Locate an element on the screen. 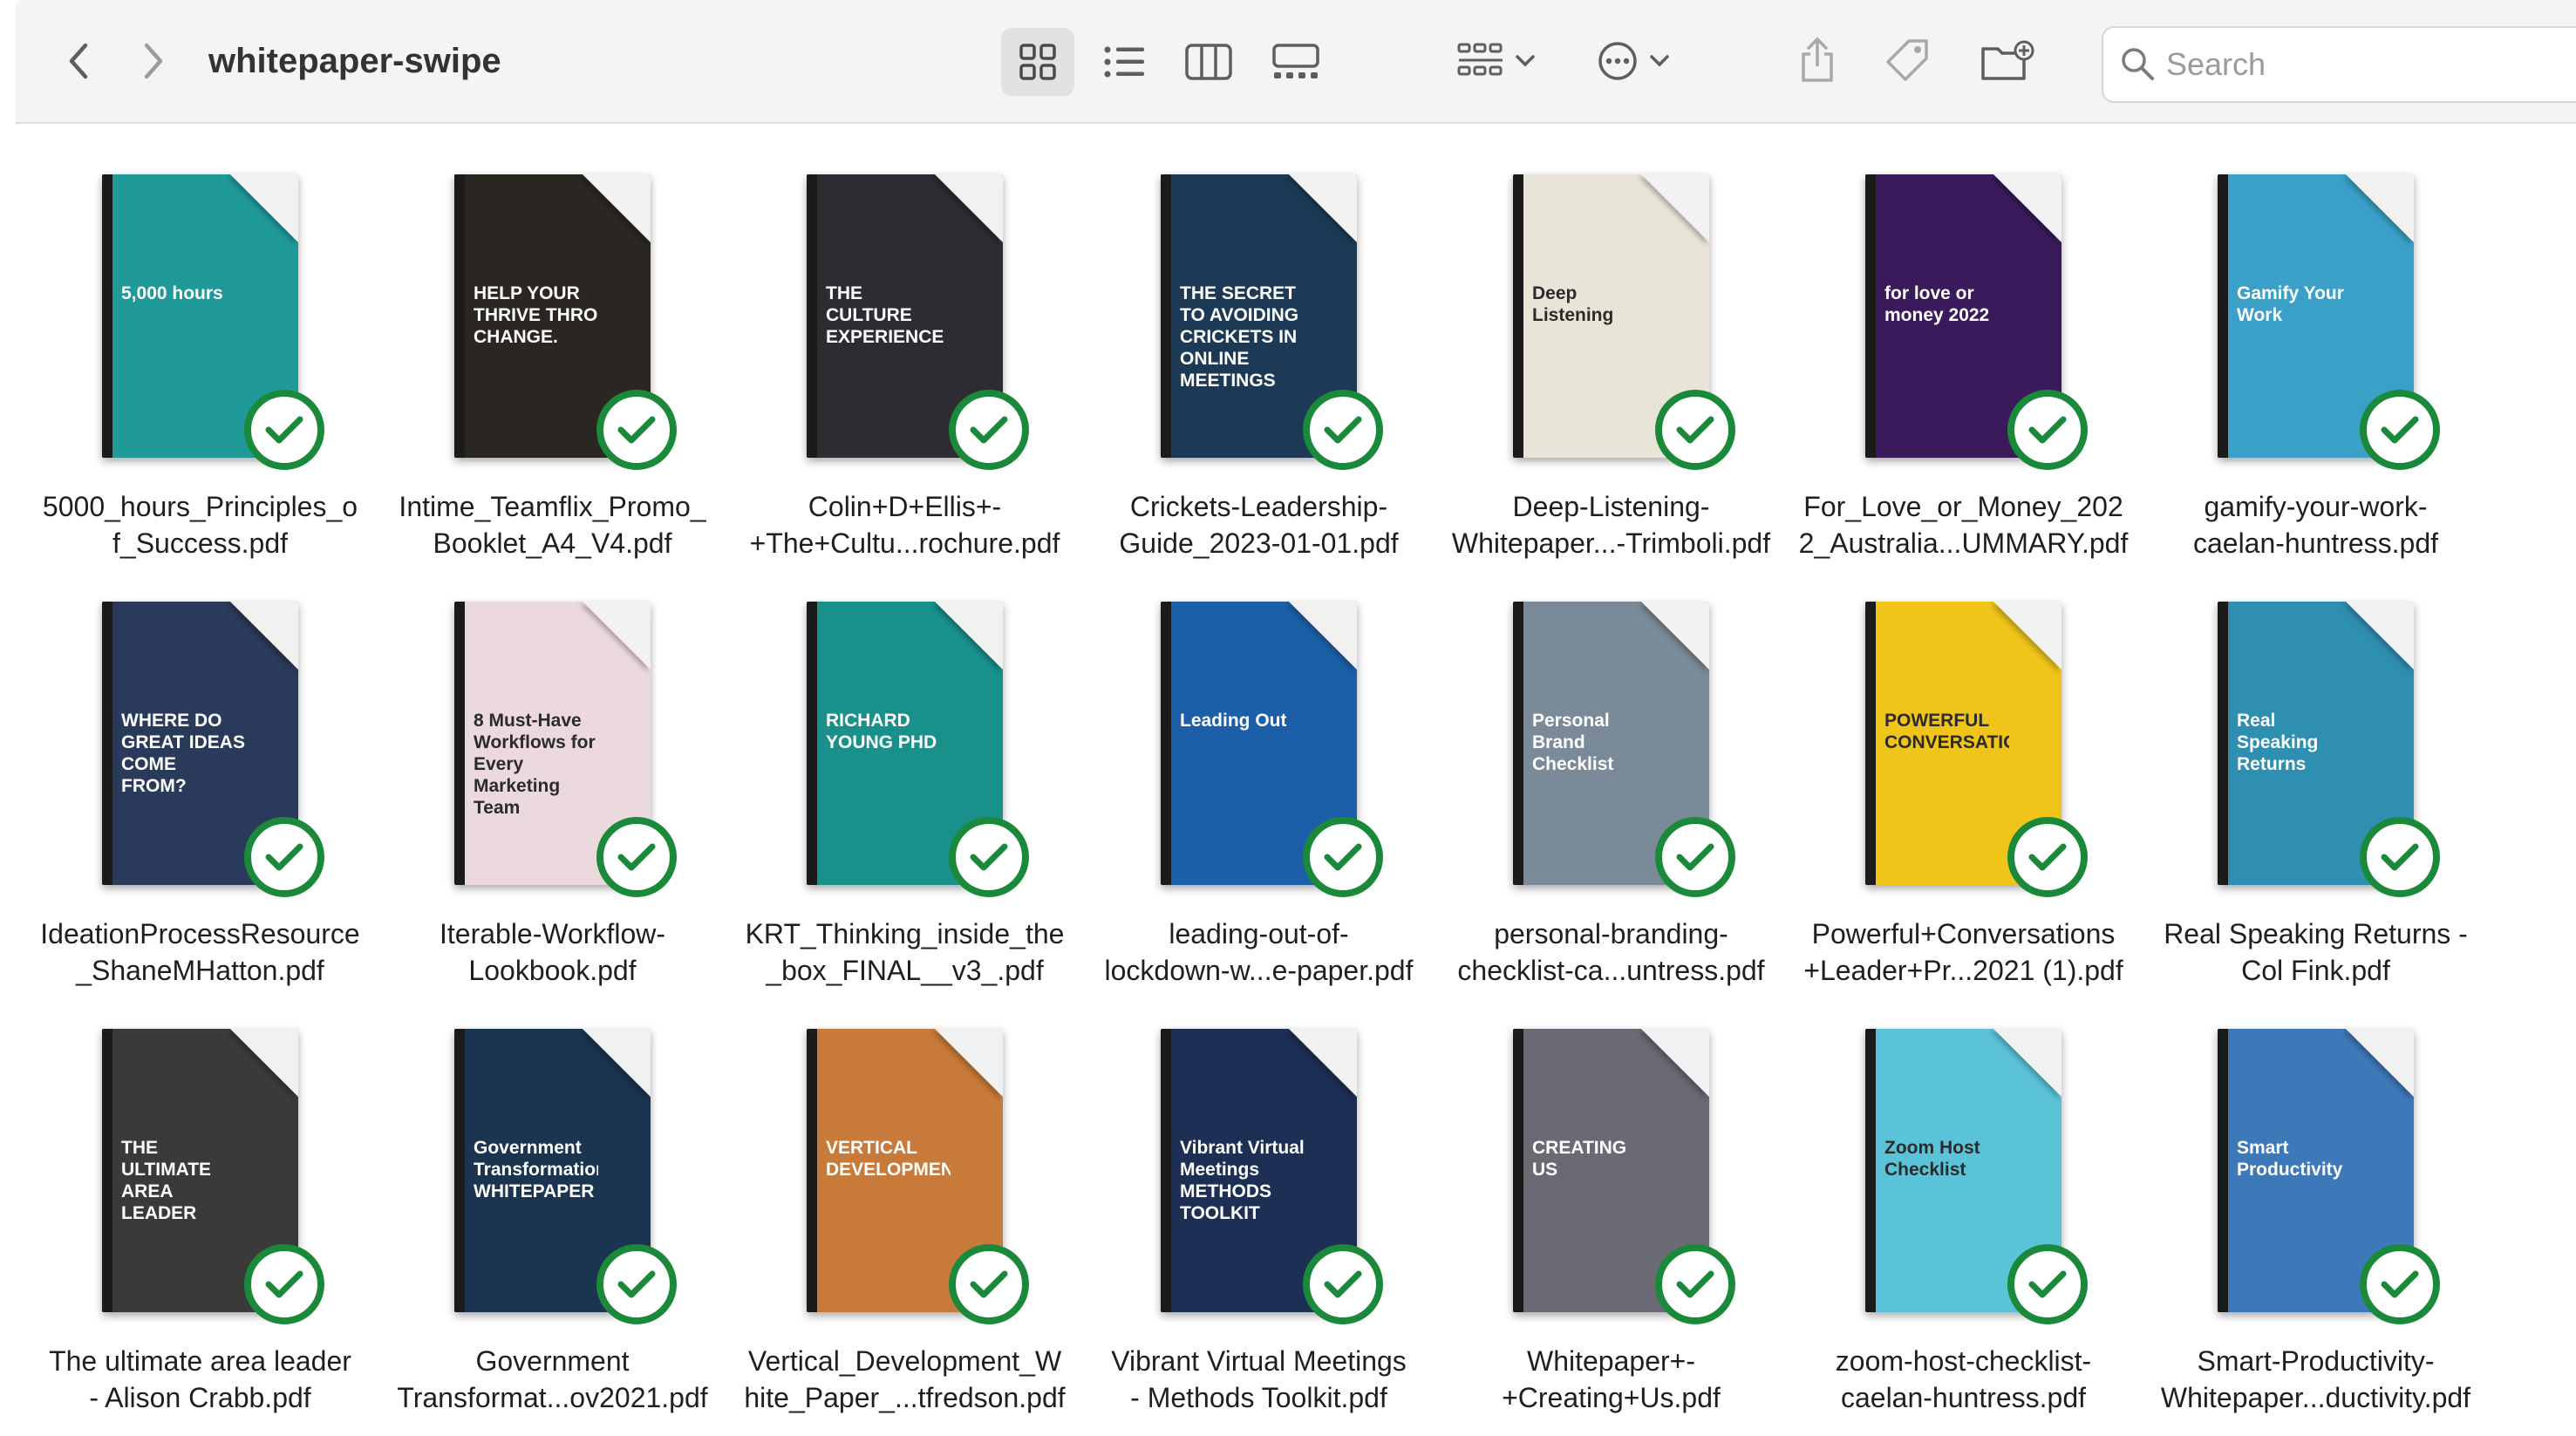 The height and width of the screenshot is (1436, 2576). more-actions-button is located at coordinates (1633, 61).